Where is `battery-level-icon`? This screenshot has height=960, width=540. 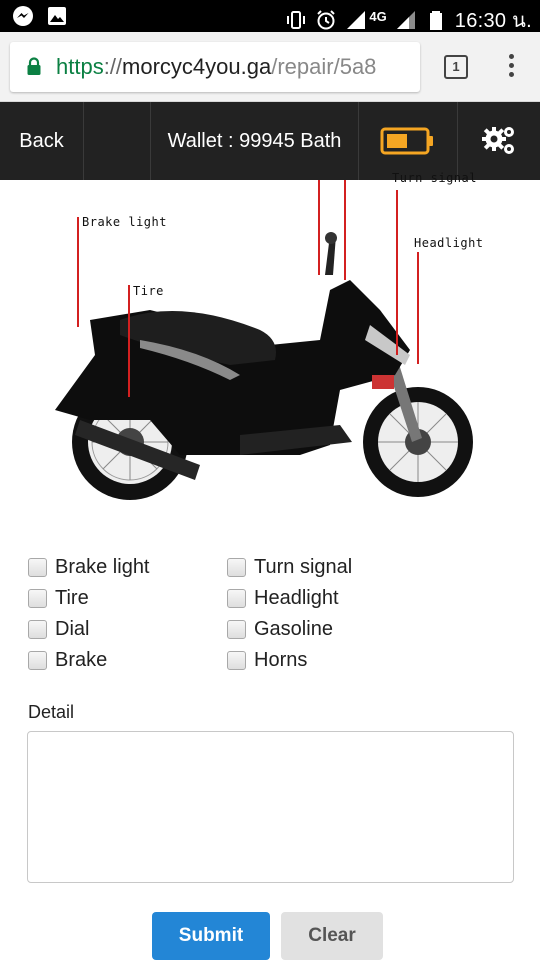
battery-level-icon is located at coordinates (406, 141).